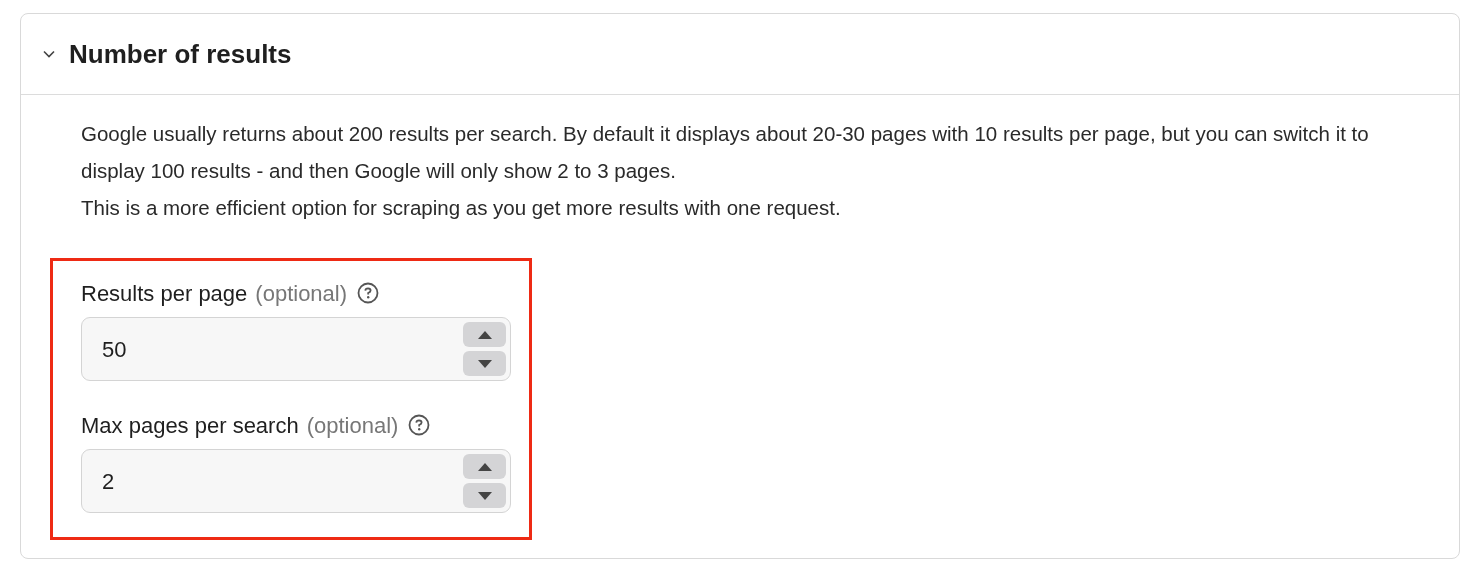 The width and height of the screenshot is (1472, 570). I want to click on field-label: Max pages per search, so click(190, 425).